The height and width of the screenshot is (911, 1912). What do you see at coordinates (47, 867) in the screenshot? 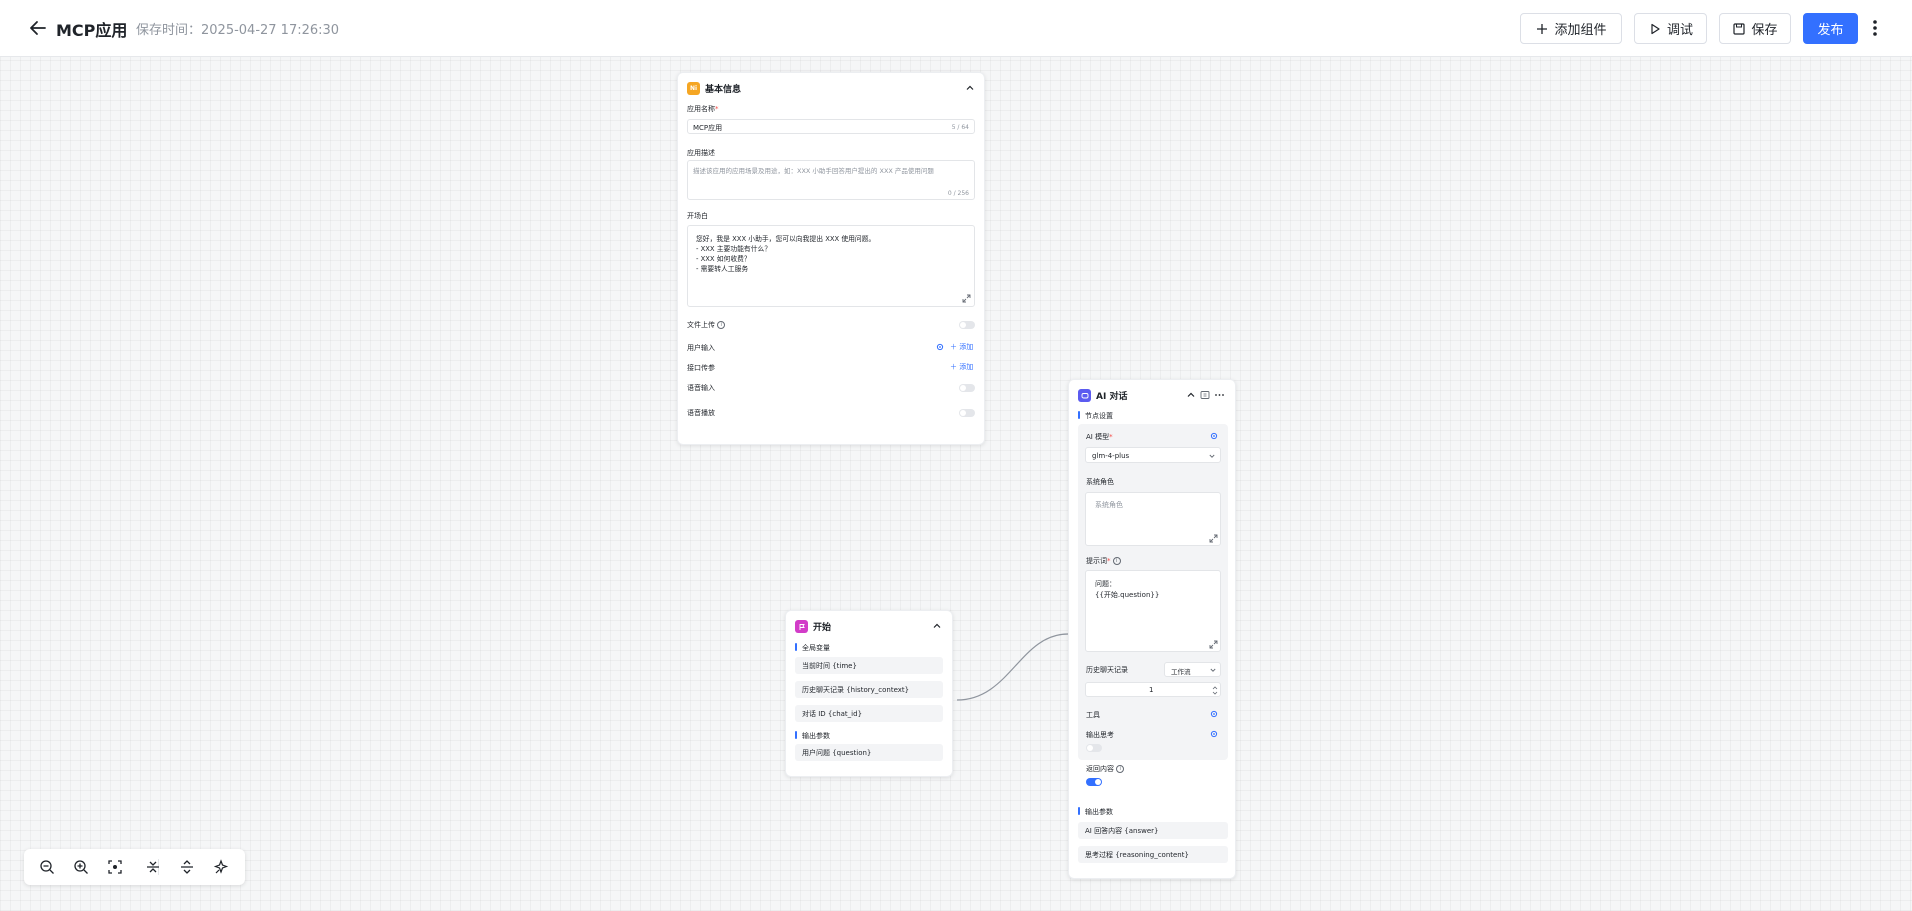
I see `zoom-out-icon` at bounding box center [47, 867].